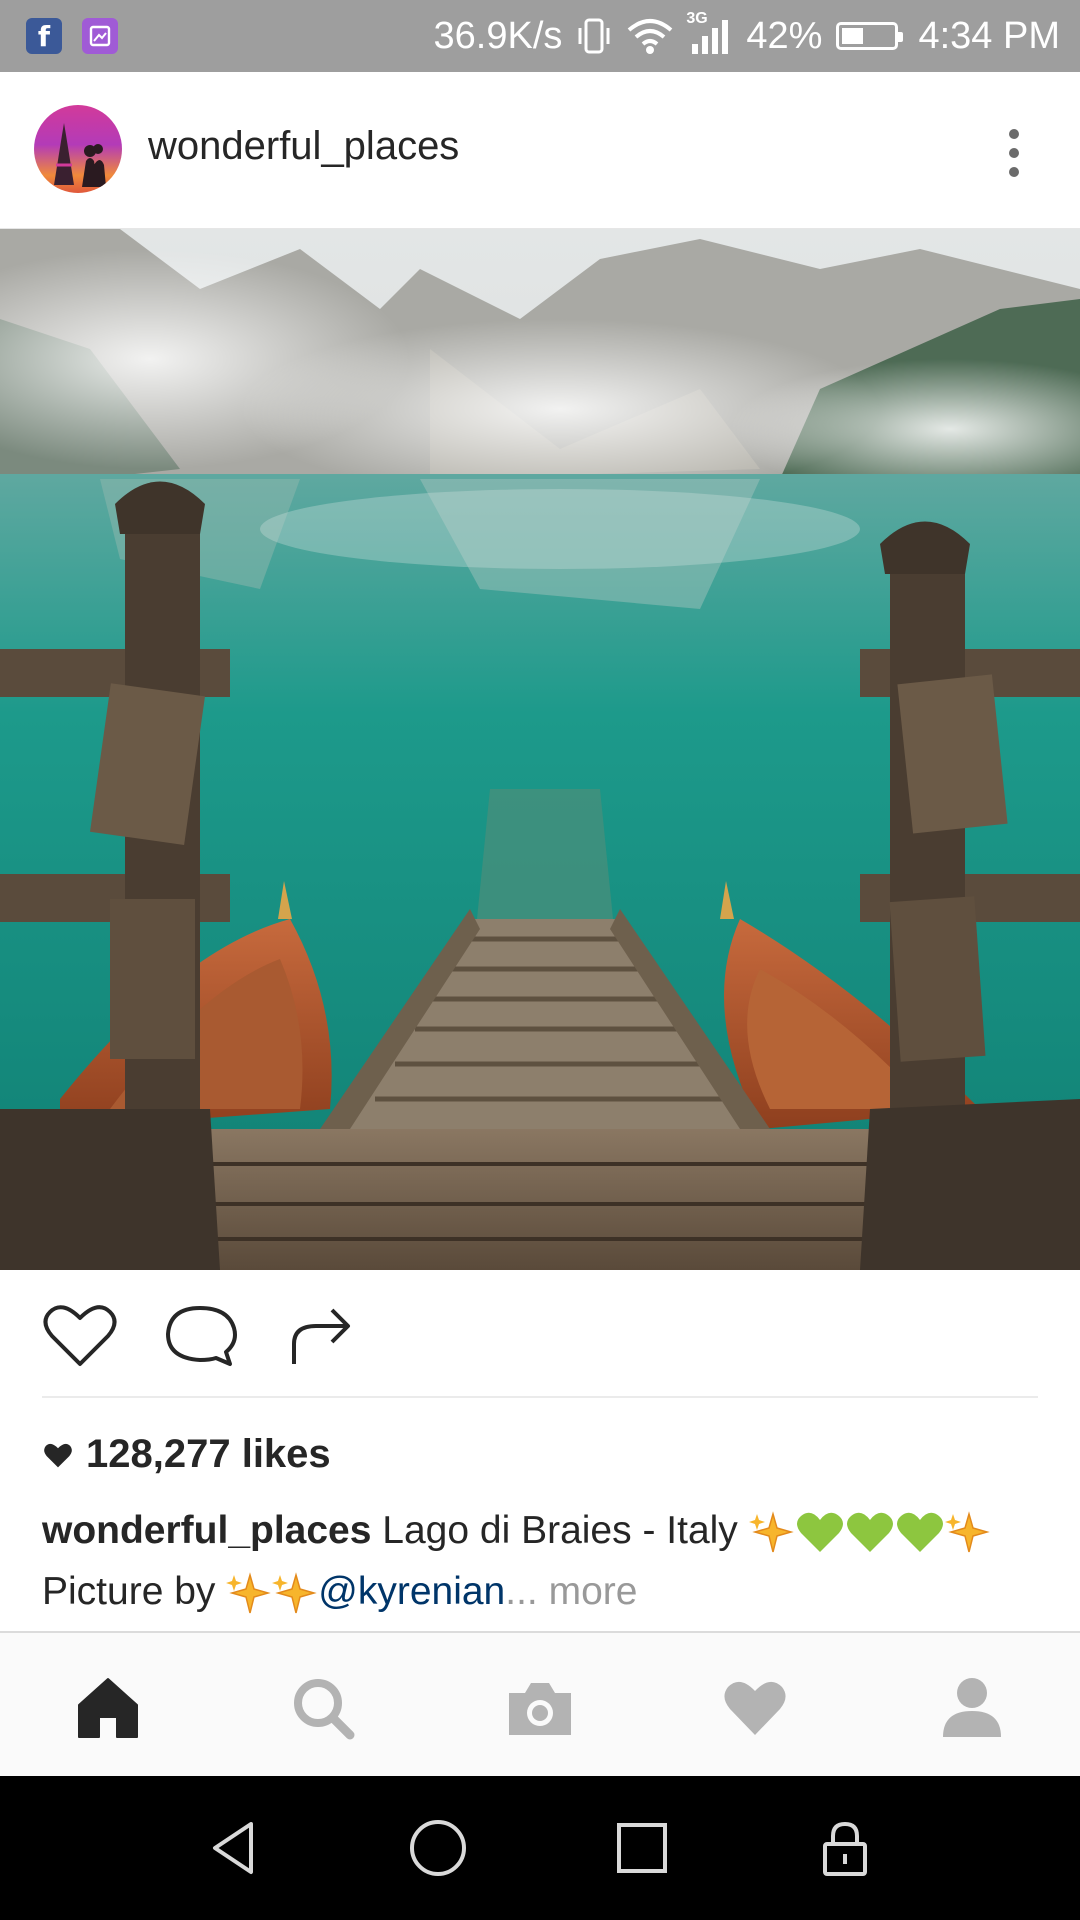  What do you see at coordinates (972, 1708) in the screenshot?
I see `profile-icon` at bounding box center [972, 1708].